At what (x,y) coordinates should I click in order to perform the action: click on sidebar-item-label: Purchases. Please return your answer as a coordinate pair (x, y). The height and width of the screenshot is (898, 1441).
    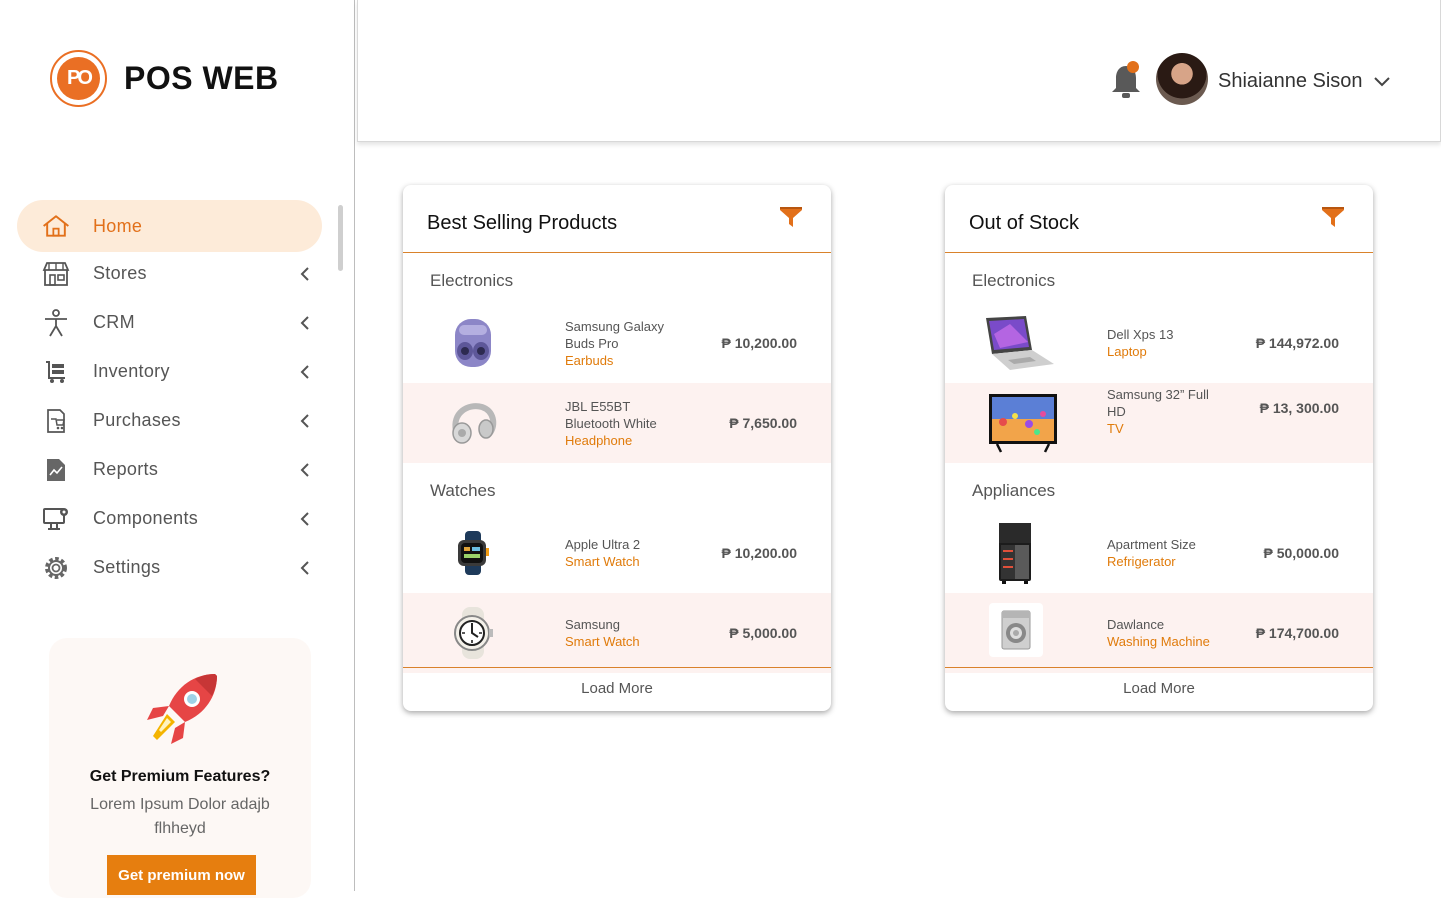
    Looking at the image, I should click on (137, 420).